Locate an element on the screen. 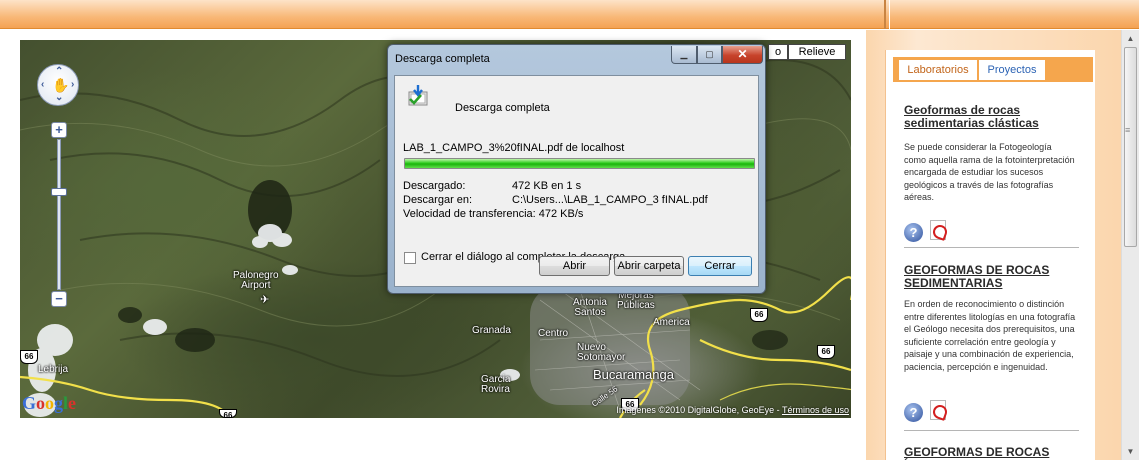  pan-left-icon: ‹ is located at coordinates (42, 84).